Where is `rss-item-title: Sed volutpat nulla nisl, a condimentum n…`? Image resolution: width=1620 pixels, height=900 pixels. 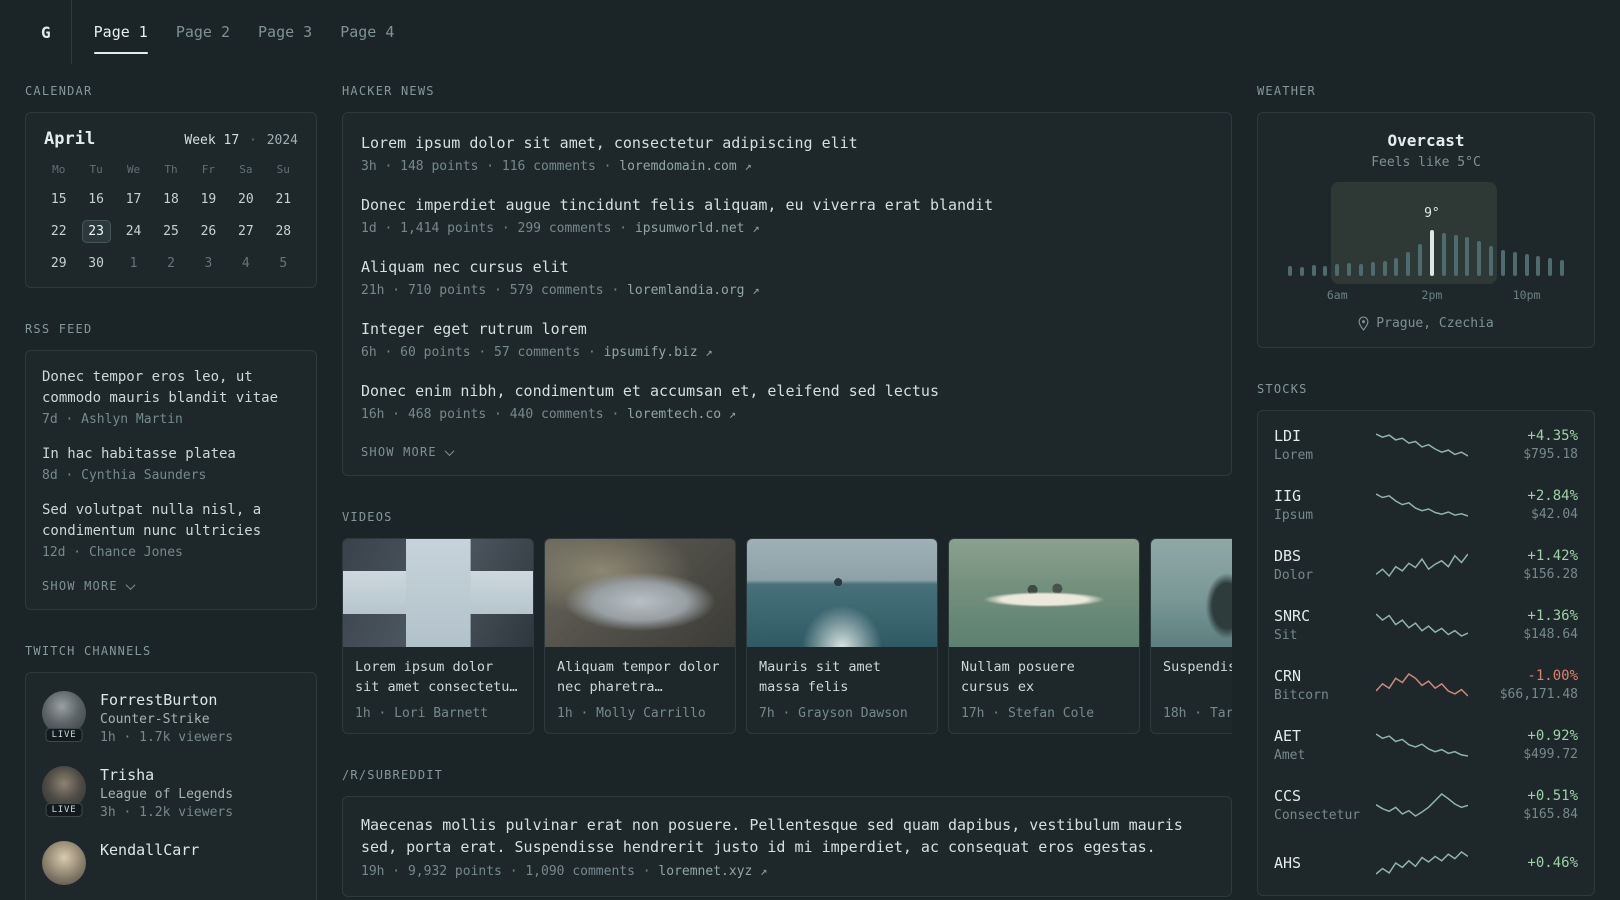 rss-item-title: Sed volutpat nulla nisl, a condimentum n… is located at coordinates (171, 521).